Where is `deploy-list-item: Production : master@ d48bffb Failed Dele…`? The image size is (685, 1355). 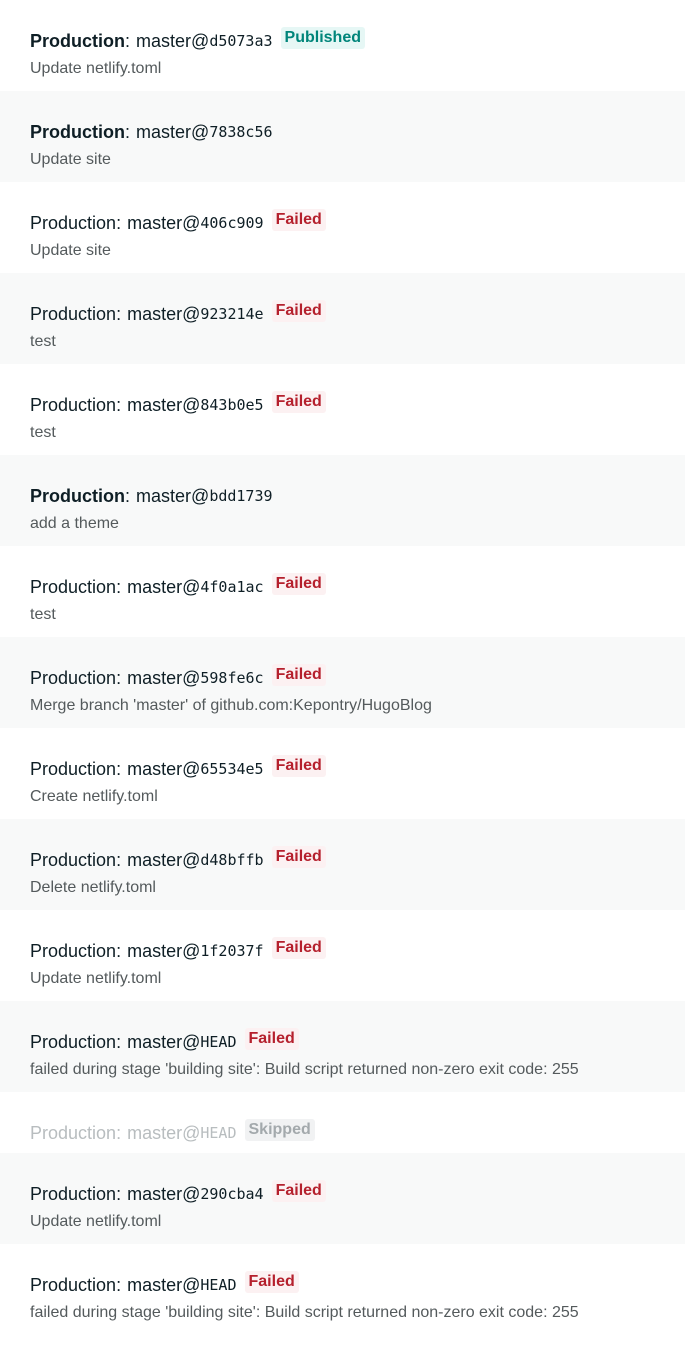 deploy-list-item: Production : master@ d48bffb Failed Dele… is located at coordinates (342, 864).